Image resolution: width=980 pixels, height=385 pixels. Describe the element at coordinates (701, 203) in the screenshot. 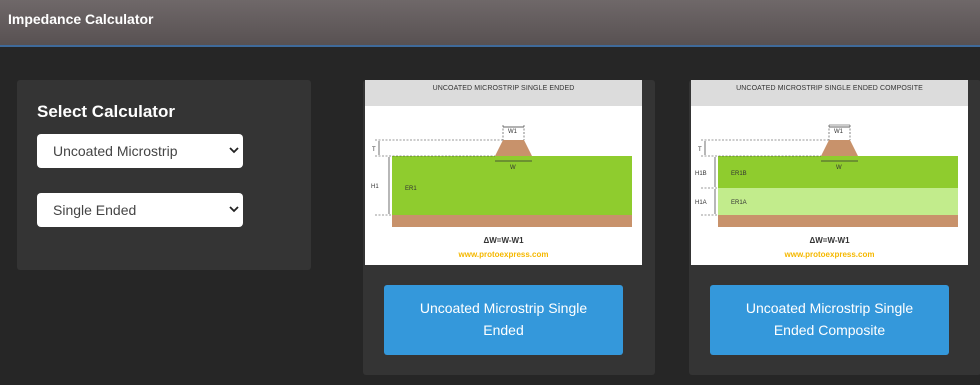

I see `h1a-label: H1A` at that location.